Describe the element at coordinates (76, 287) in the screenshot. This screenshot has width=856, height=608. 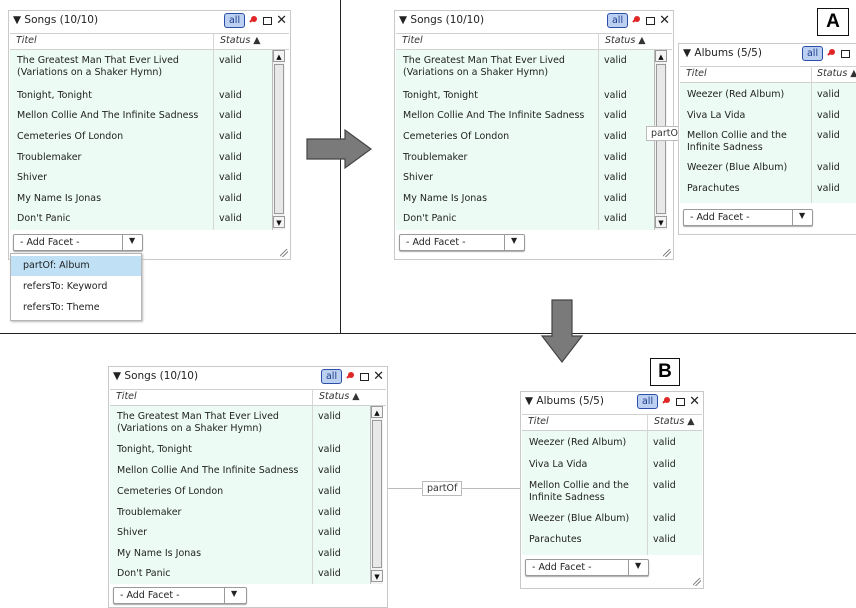
I see `menu-item-refersto-keyword: refersTo: Keyword` at that location.